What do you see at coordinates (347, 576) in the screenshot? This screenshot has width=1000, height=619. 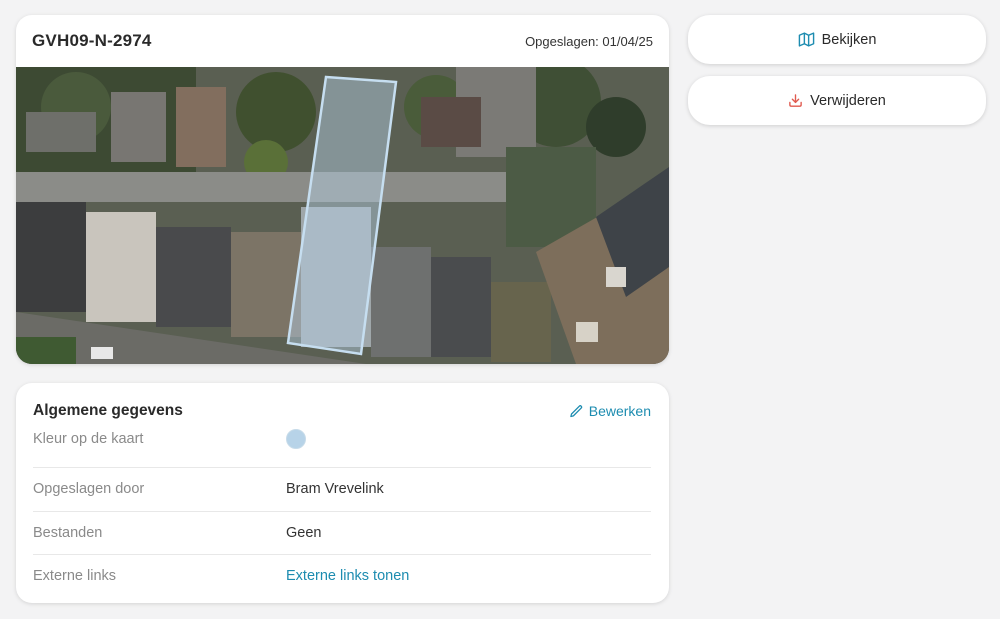 I see `external-links-link: Externe links tonen` at bounding box center [347, 576].